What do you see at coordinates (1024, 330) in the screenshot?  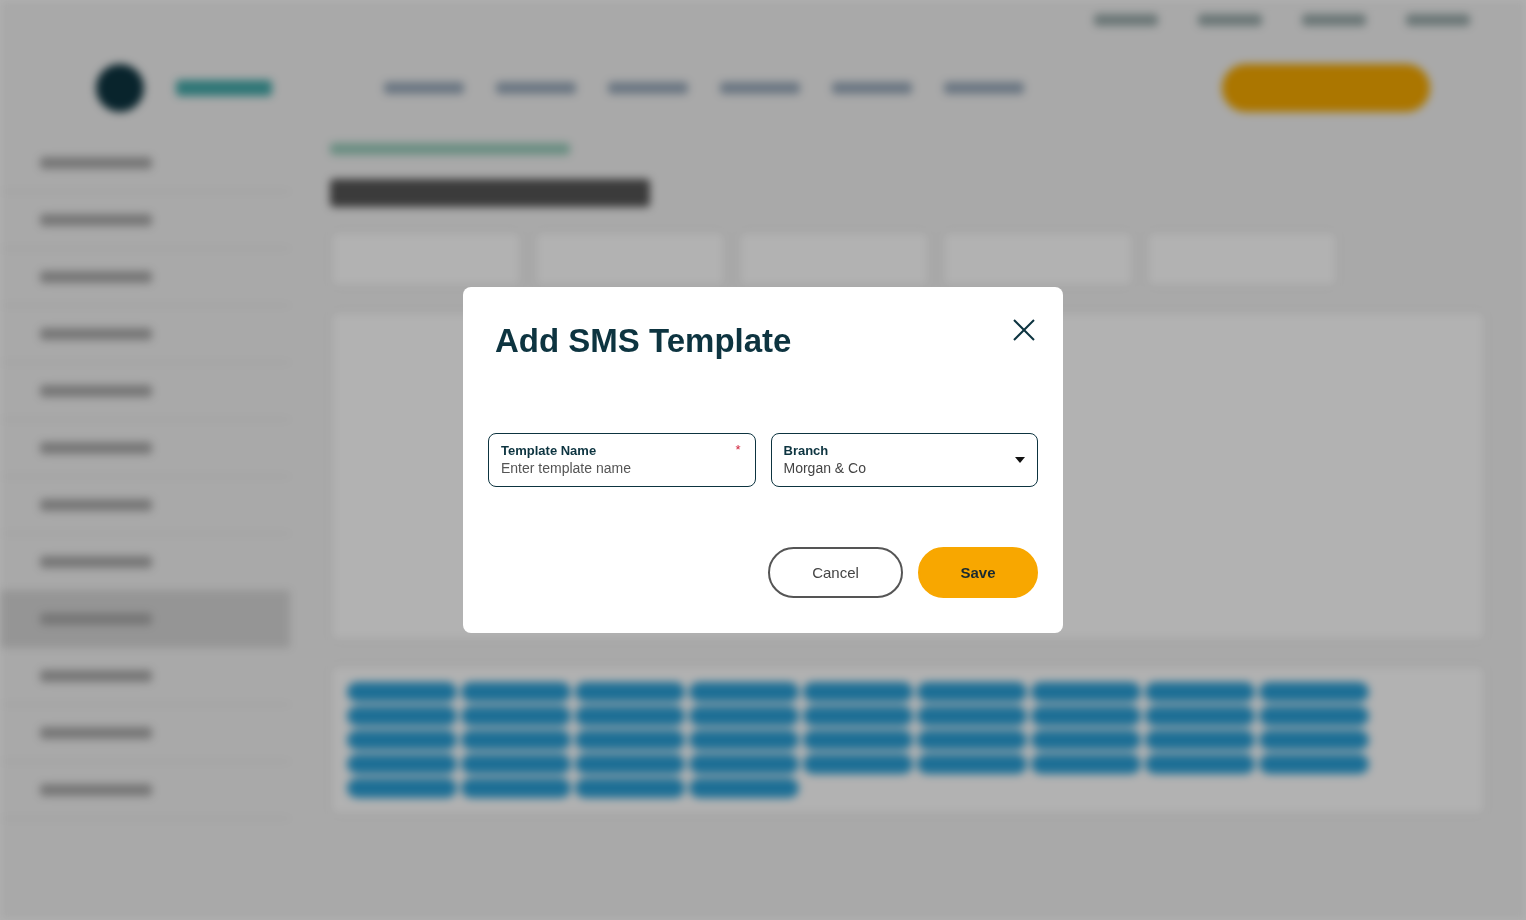 I see `close-icon` at bounding box center [1024, 330].